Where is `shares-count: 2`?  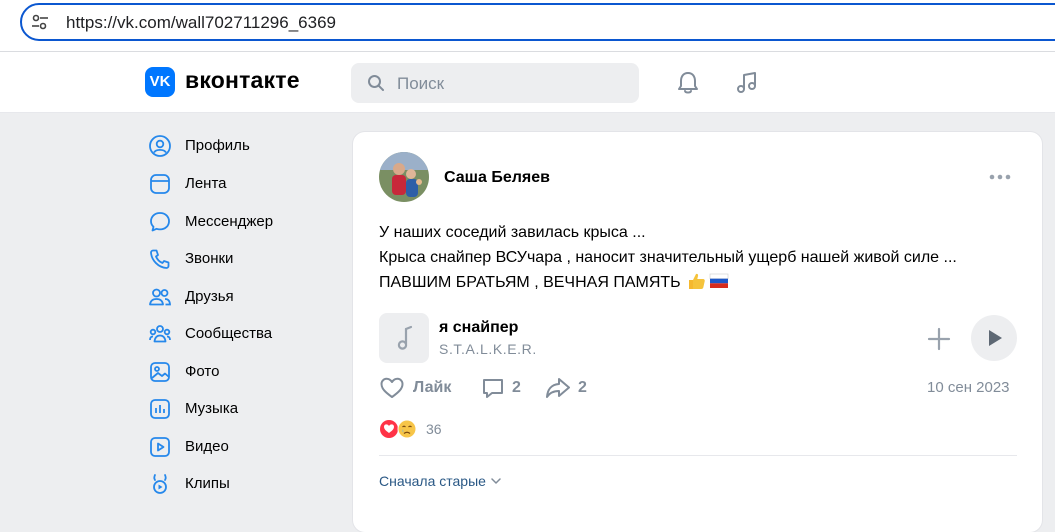
shares-count: 2 is located at coordinates (582, 387).